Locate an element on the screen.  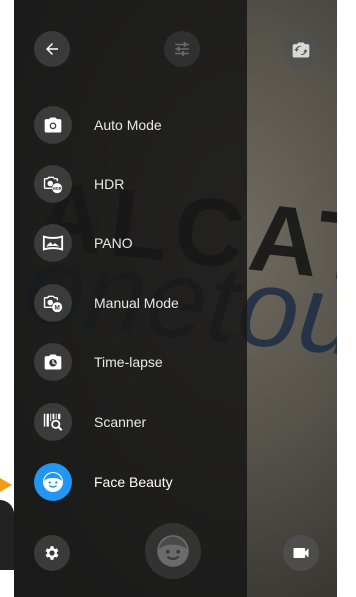
back-button is located at coordinates (52, 49).